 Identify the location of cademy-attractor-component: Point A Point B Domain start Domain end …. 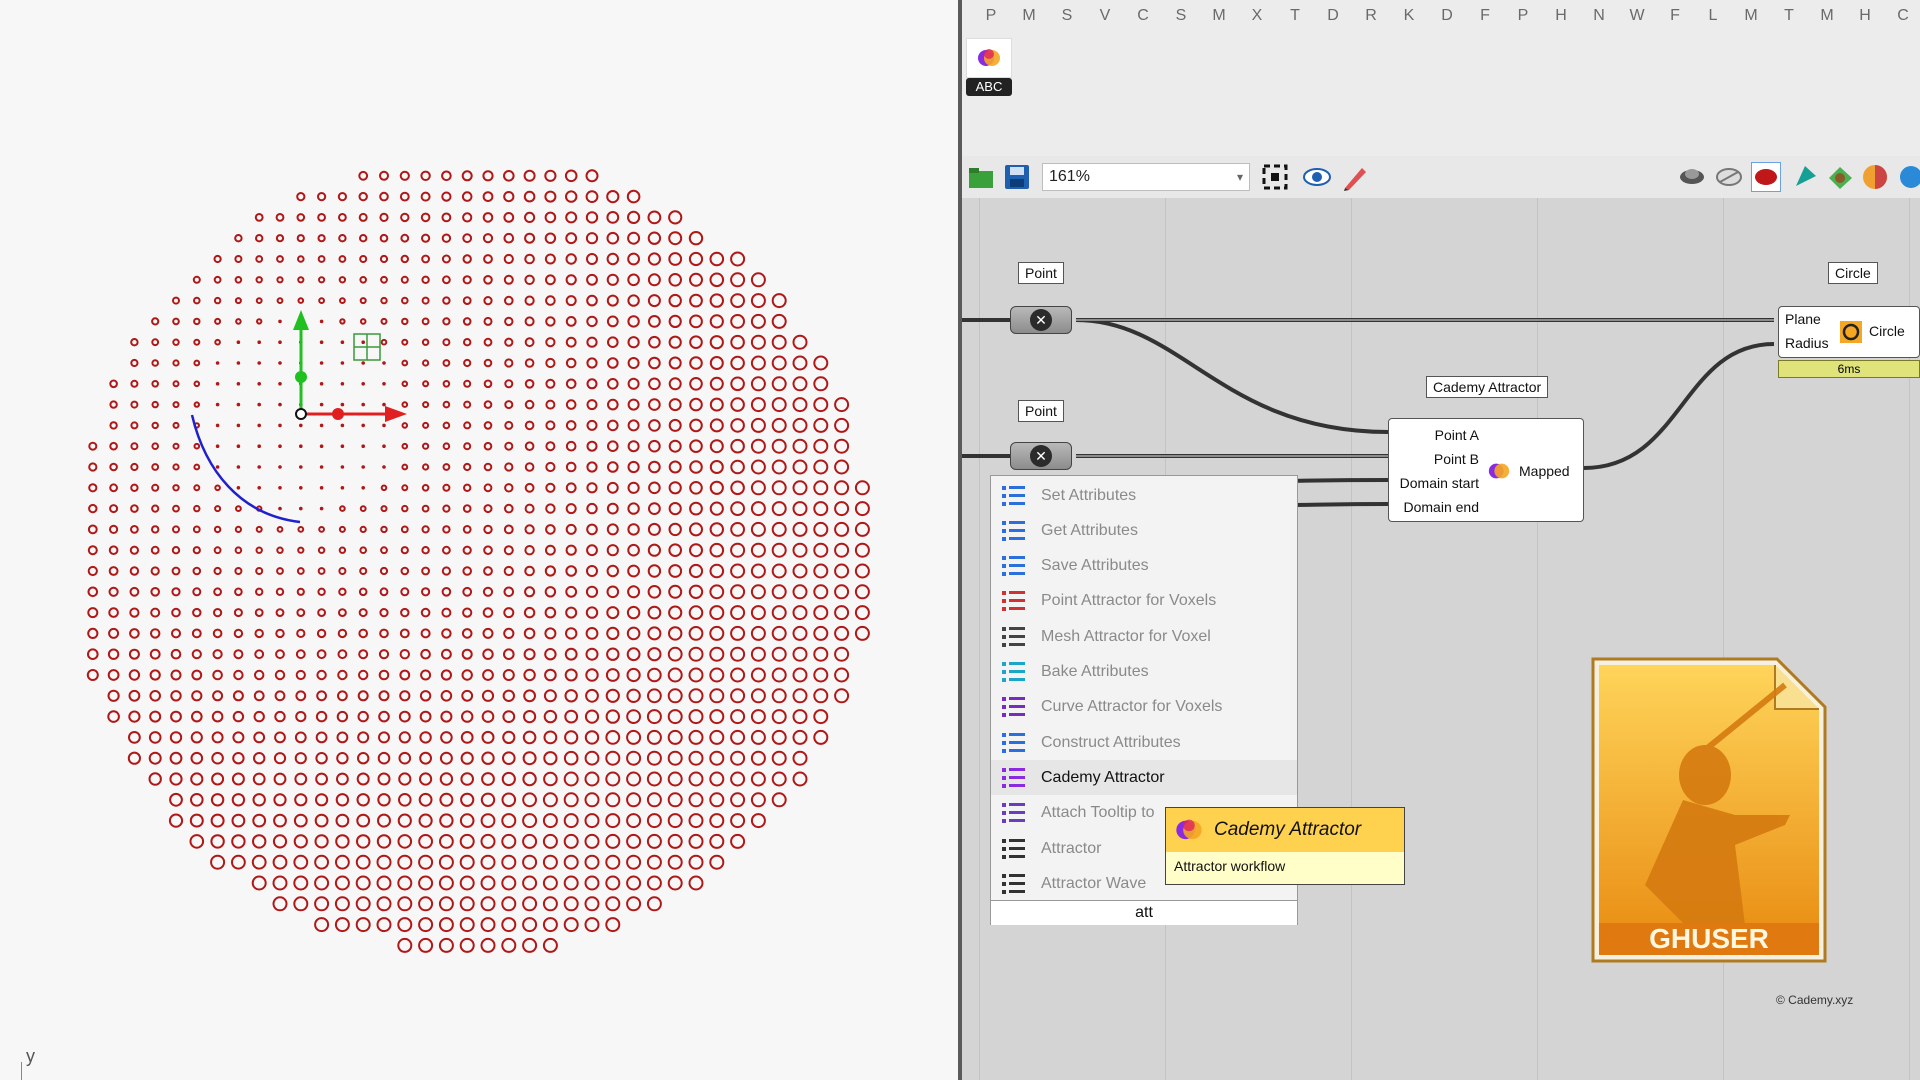
(1486, 470).